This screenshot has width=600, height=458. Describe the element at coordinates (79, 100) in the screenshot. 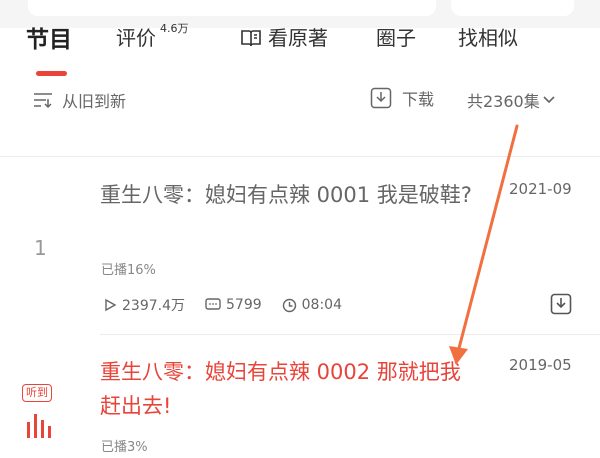

I see `sort-order-button: 从旧到新` at that location.